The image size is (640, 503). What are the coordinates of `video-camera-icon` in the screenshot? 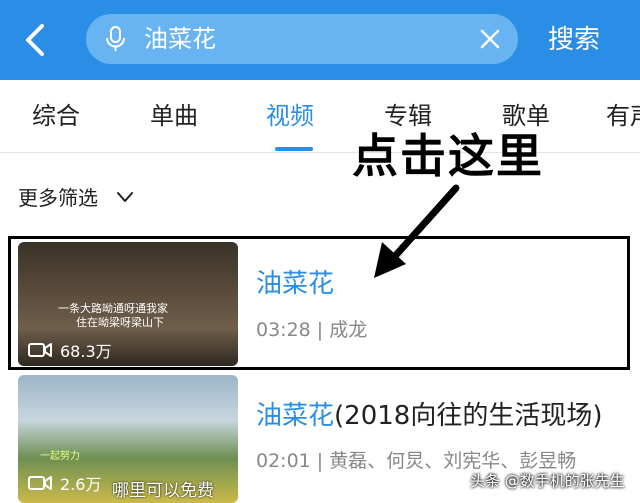 It's located at (40, 483).